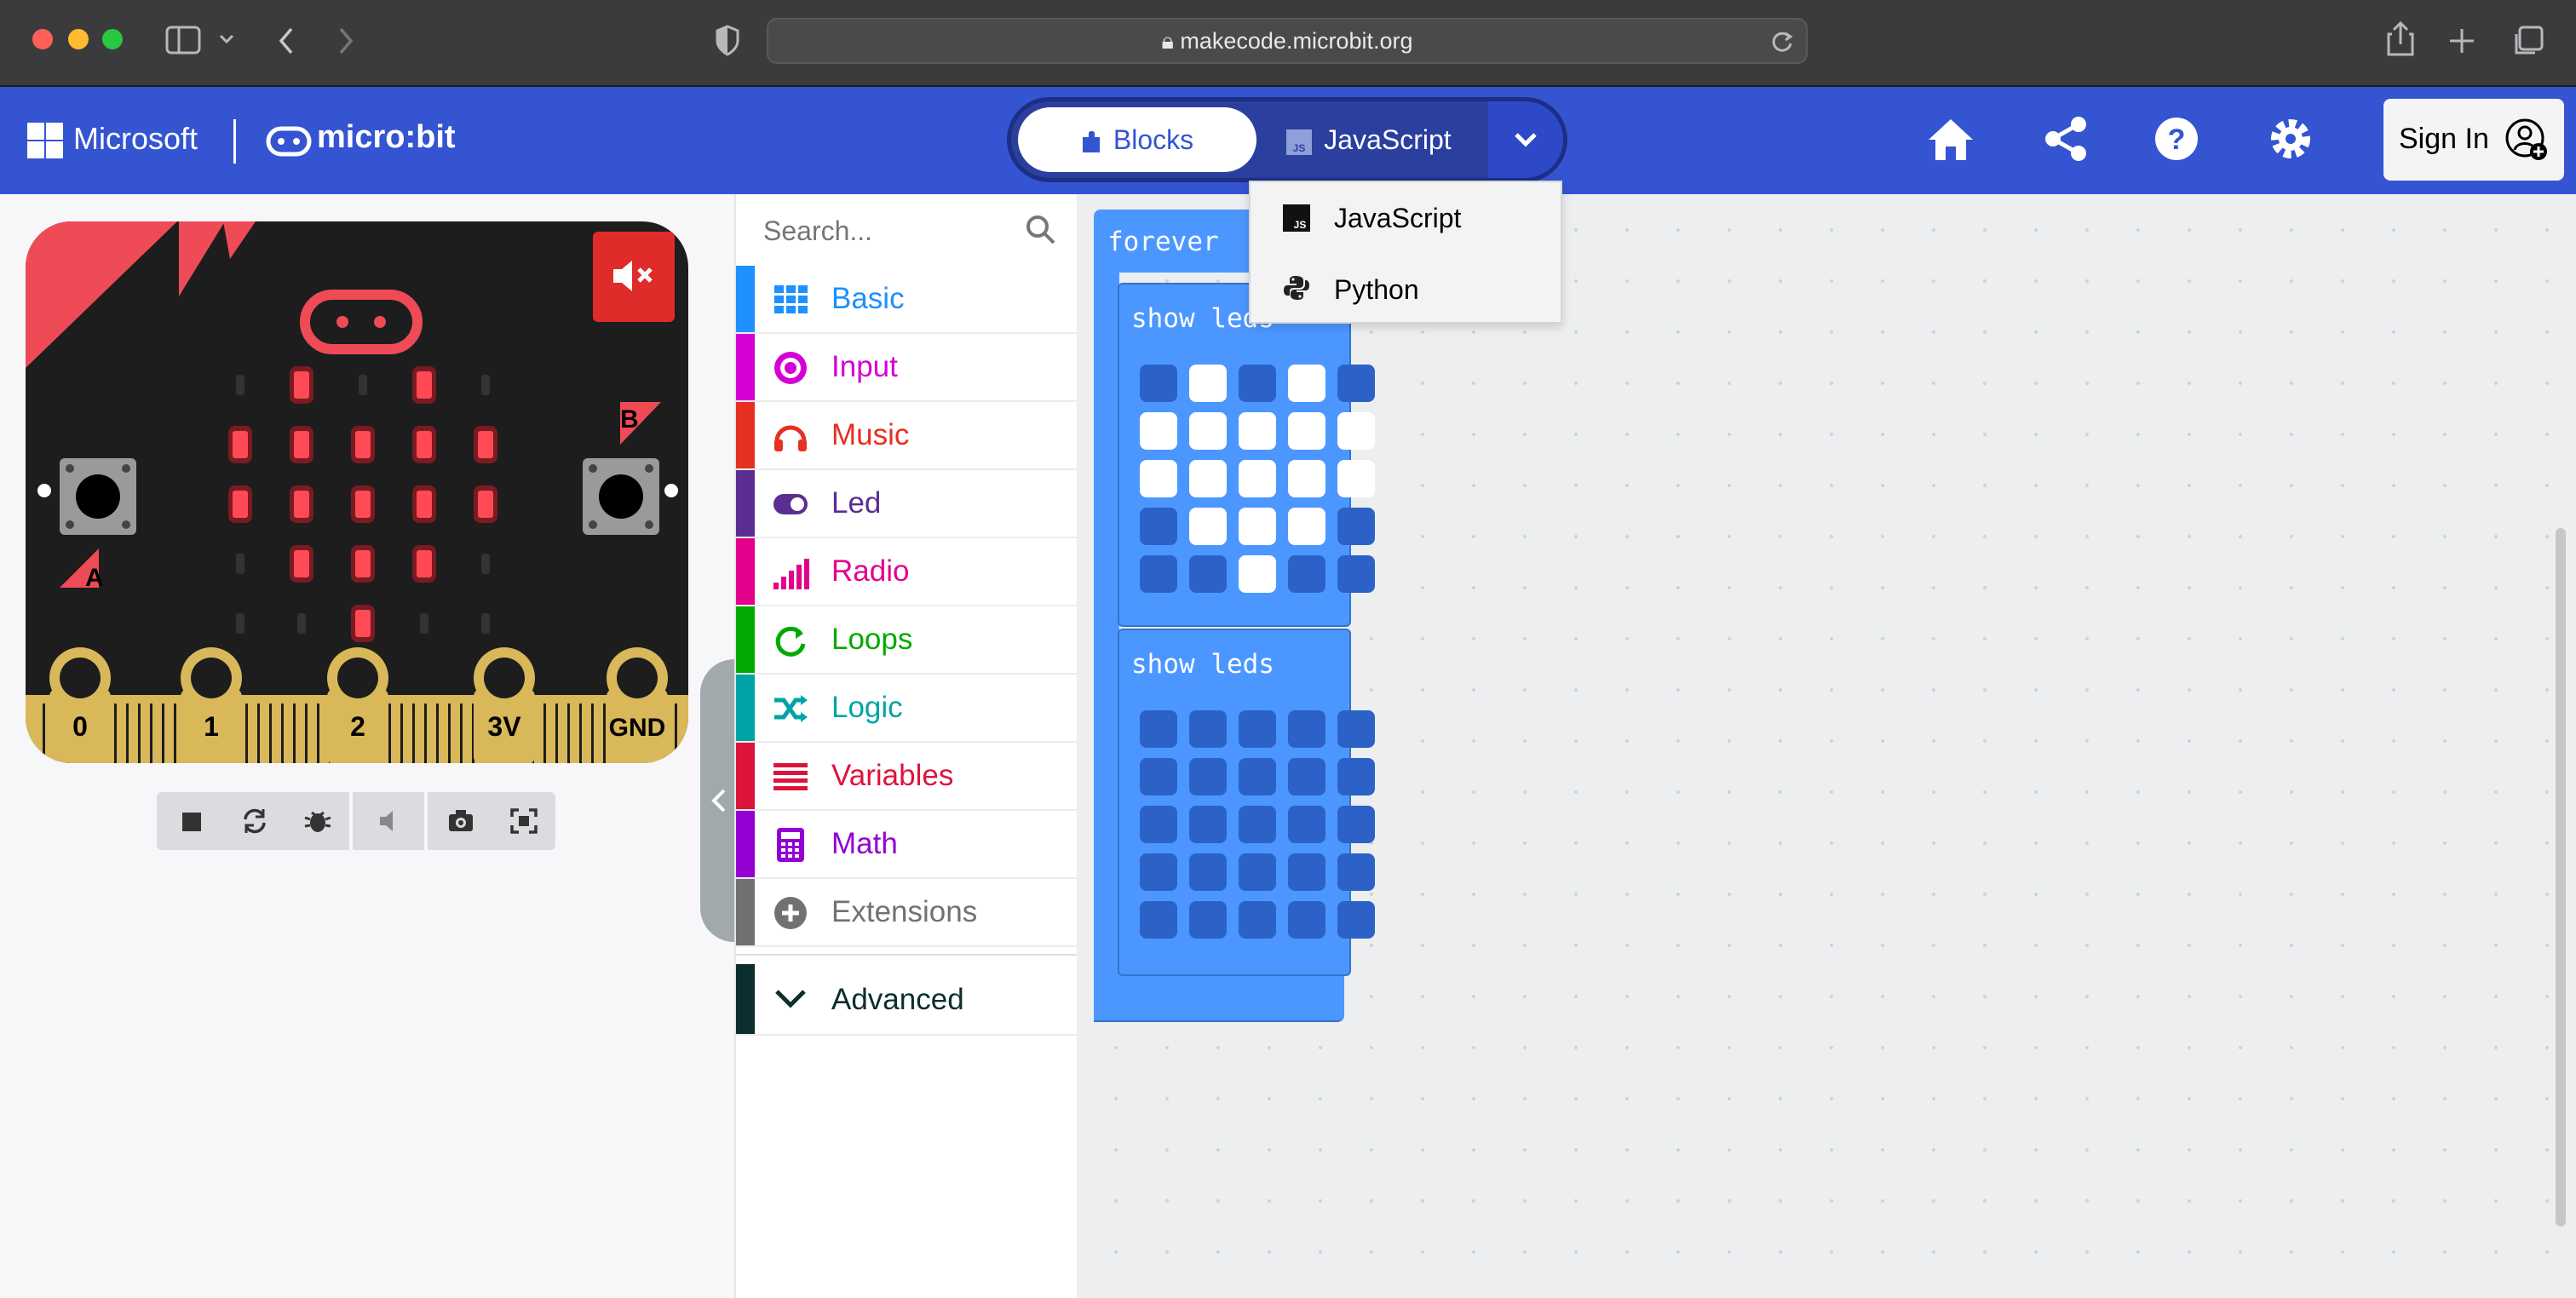 The height and width of the screenshot is (1298, 2576). I want to click on blocks-tab: Blocks, so click(1137, 139).